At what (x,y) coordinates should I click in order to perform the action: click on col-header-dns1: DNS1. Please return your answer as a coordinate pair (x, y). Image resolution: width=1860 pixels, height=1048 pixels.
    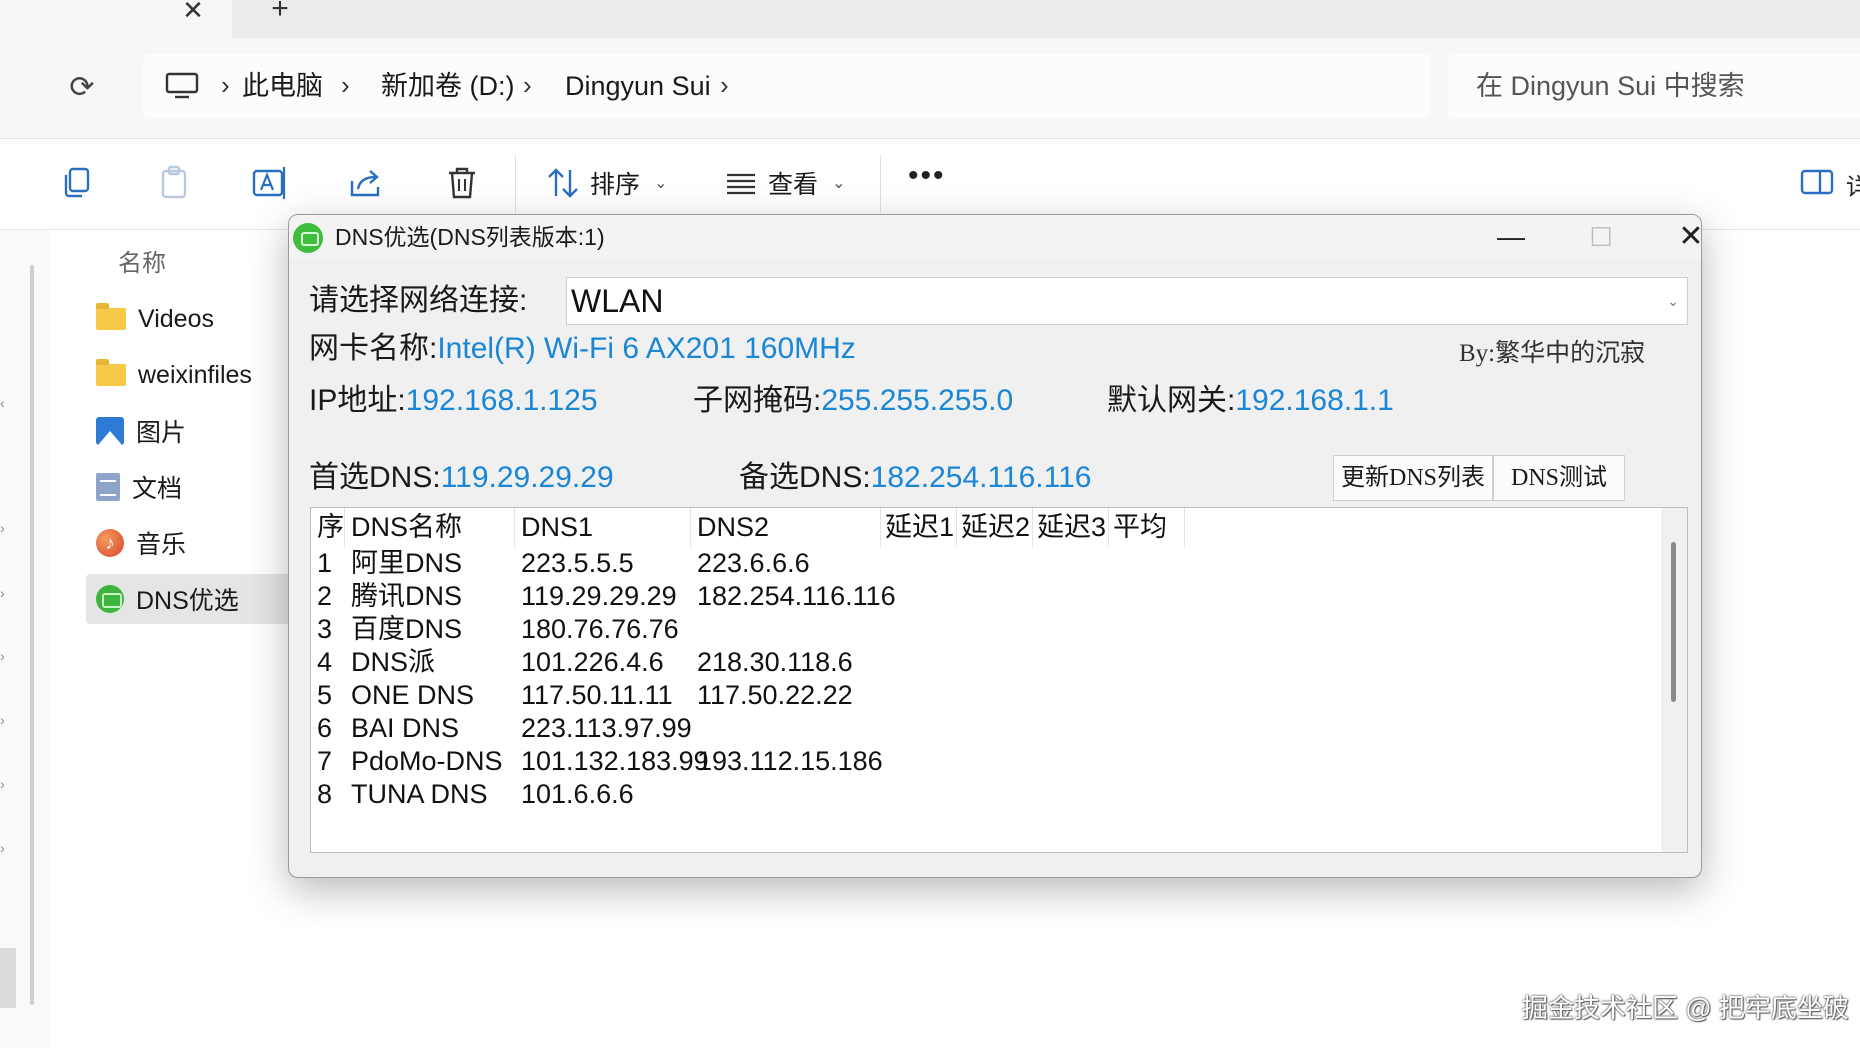
    Looking at the image, I should click on (603, 527).